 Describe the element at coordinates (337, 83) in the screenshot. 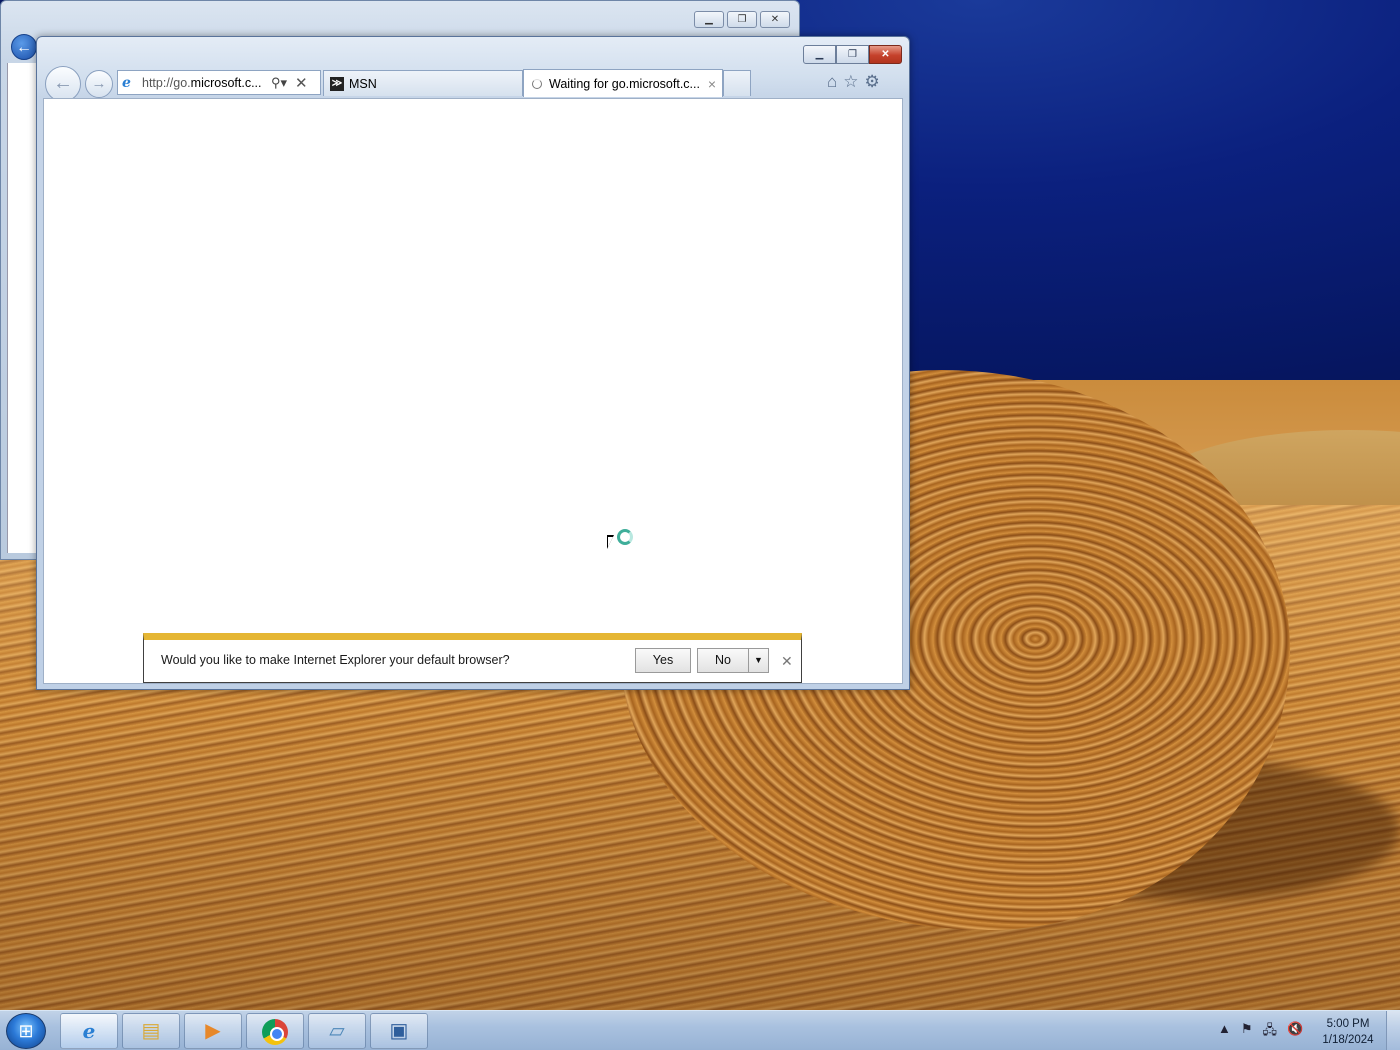

I see `msn-icon: ≫` at that location.